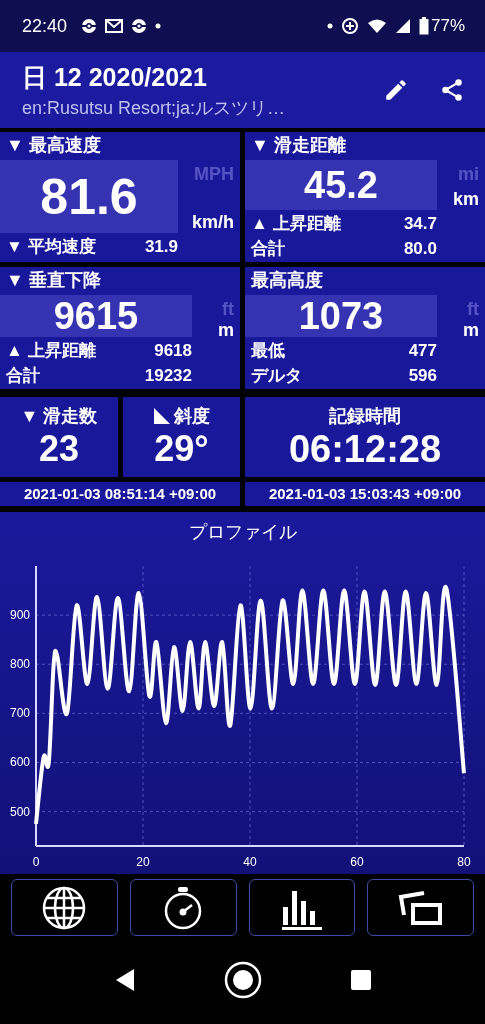 The image size is (485, 1024). Describe the element at coordinates (420, 248) in the screenshot. I see `stat-number: 80.0` at that location.